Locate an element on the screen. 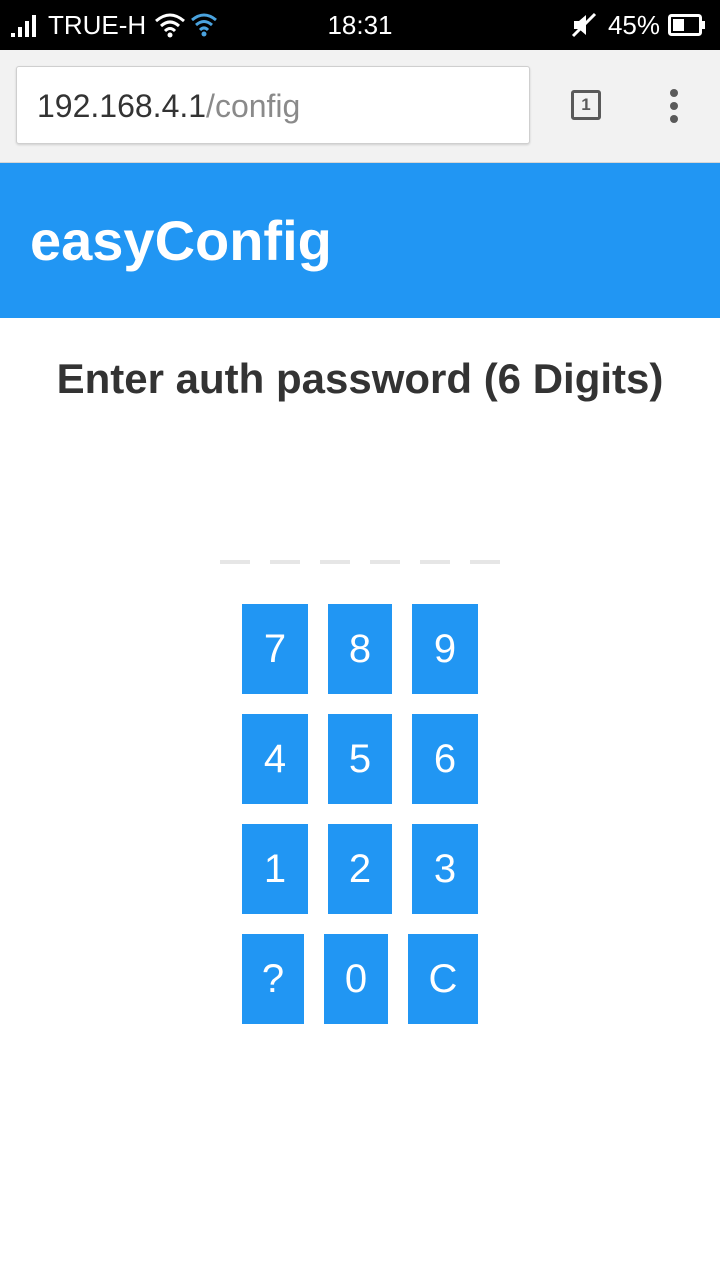 The height and width of the screenshot is (1280, 720). key-7: 7 is located at coordinates (275, 649).